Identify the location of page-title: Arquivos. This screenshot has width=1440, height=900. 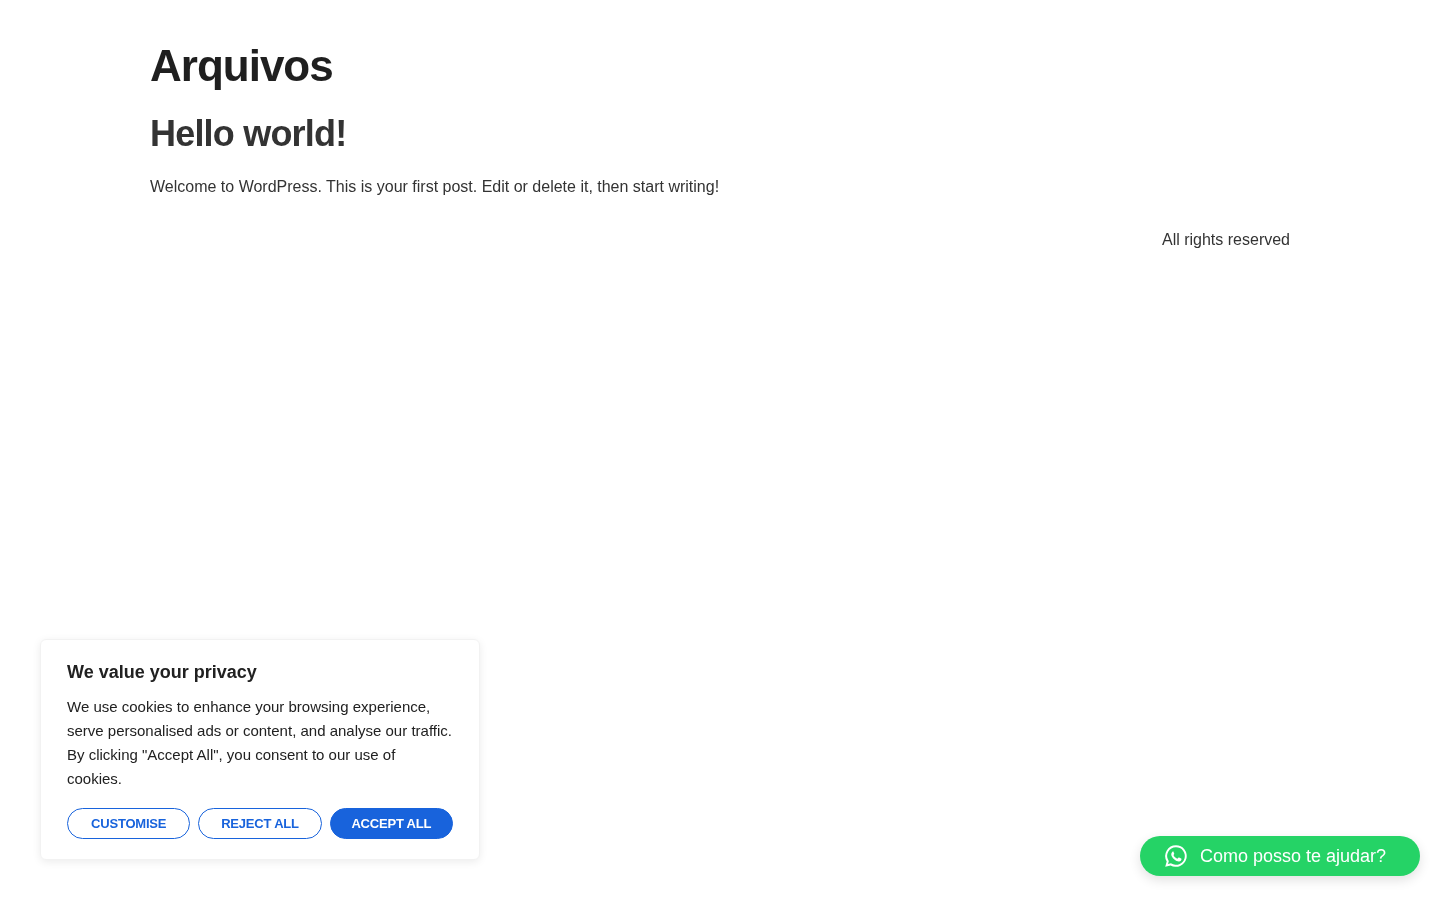
(241, 66).